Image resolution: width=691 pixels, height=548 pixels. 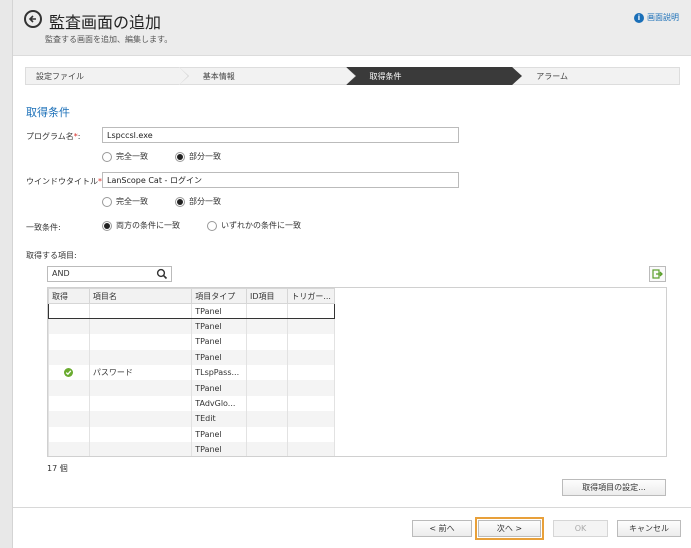 I want to click on export-button, so click(x=657, y=274).